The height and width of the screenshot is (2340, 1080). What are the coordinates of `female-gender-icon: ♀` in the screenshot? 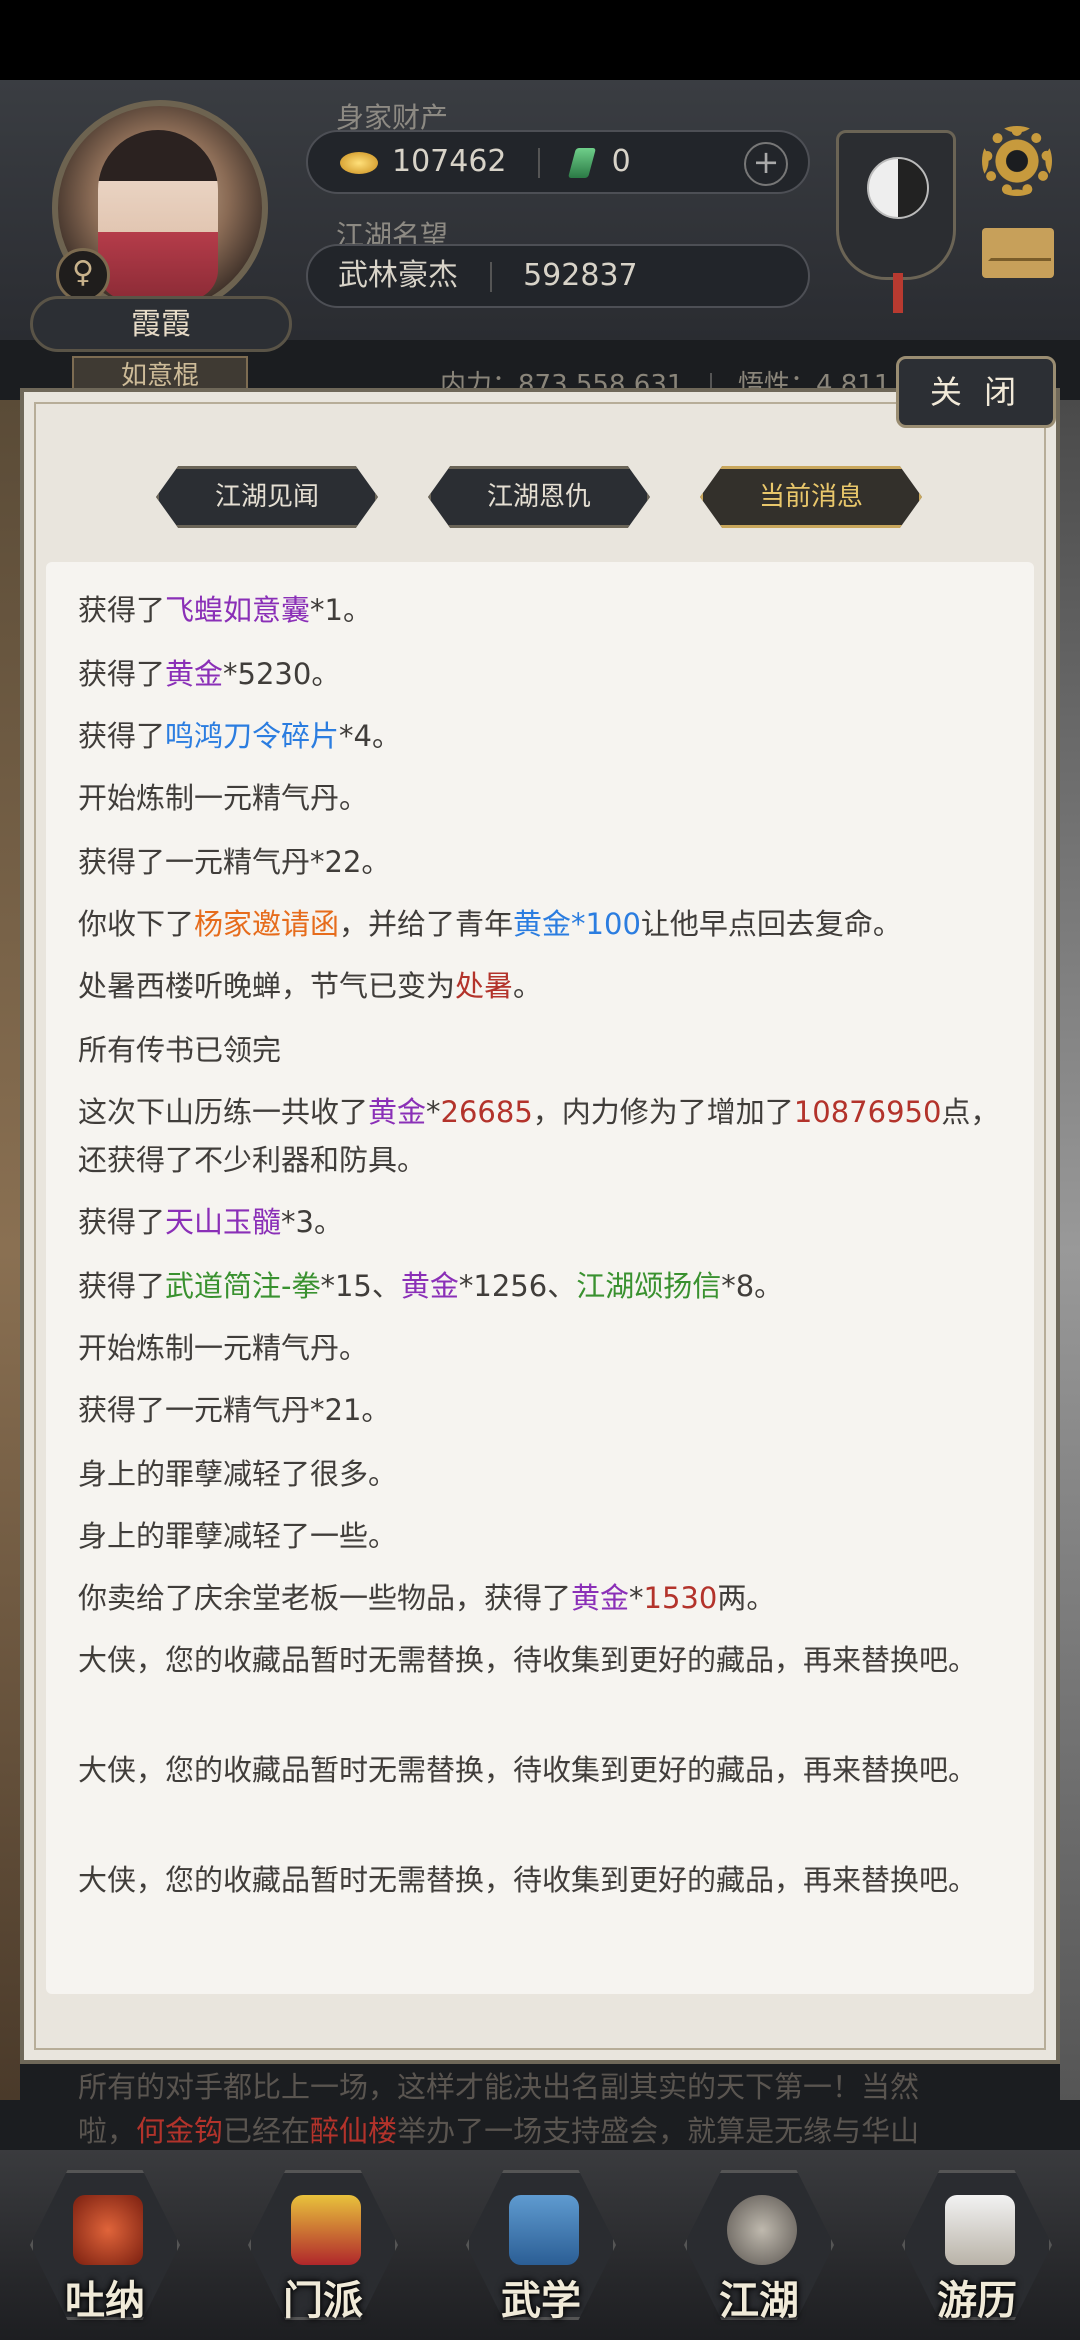 It's located at (83, 275).